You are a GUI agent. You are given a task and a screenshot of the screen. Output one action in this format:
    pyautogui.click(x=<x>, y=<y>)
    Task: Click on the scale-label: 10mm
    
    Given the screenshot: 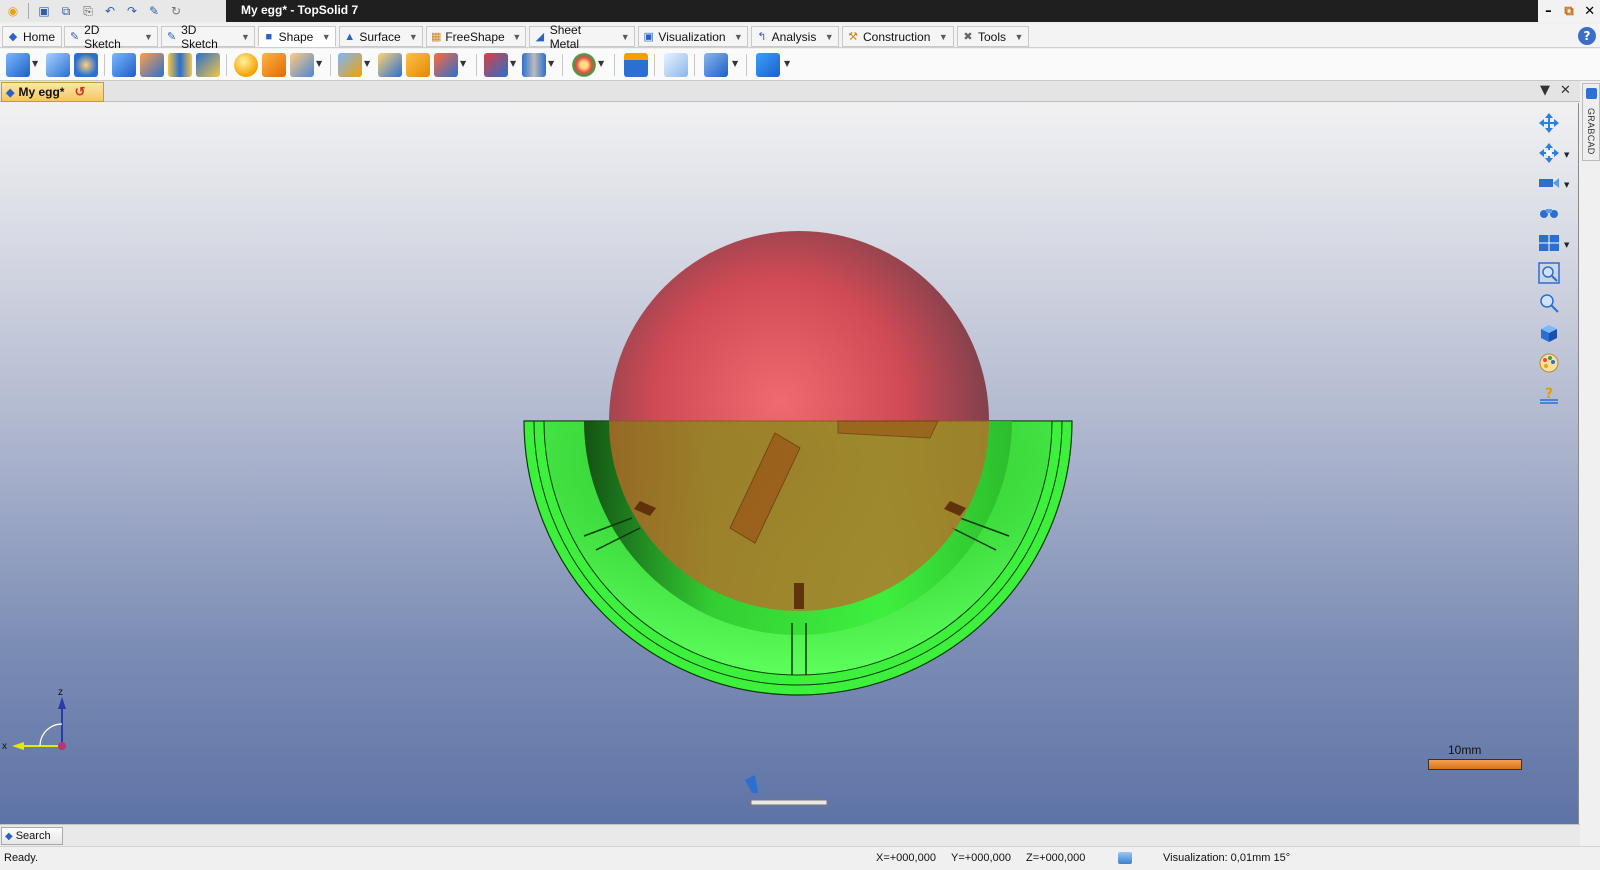 What is the action you would take?
    pyautogui.click(x=1465, y=750)
    